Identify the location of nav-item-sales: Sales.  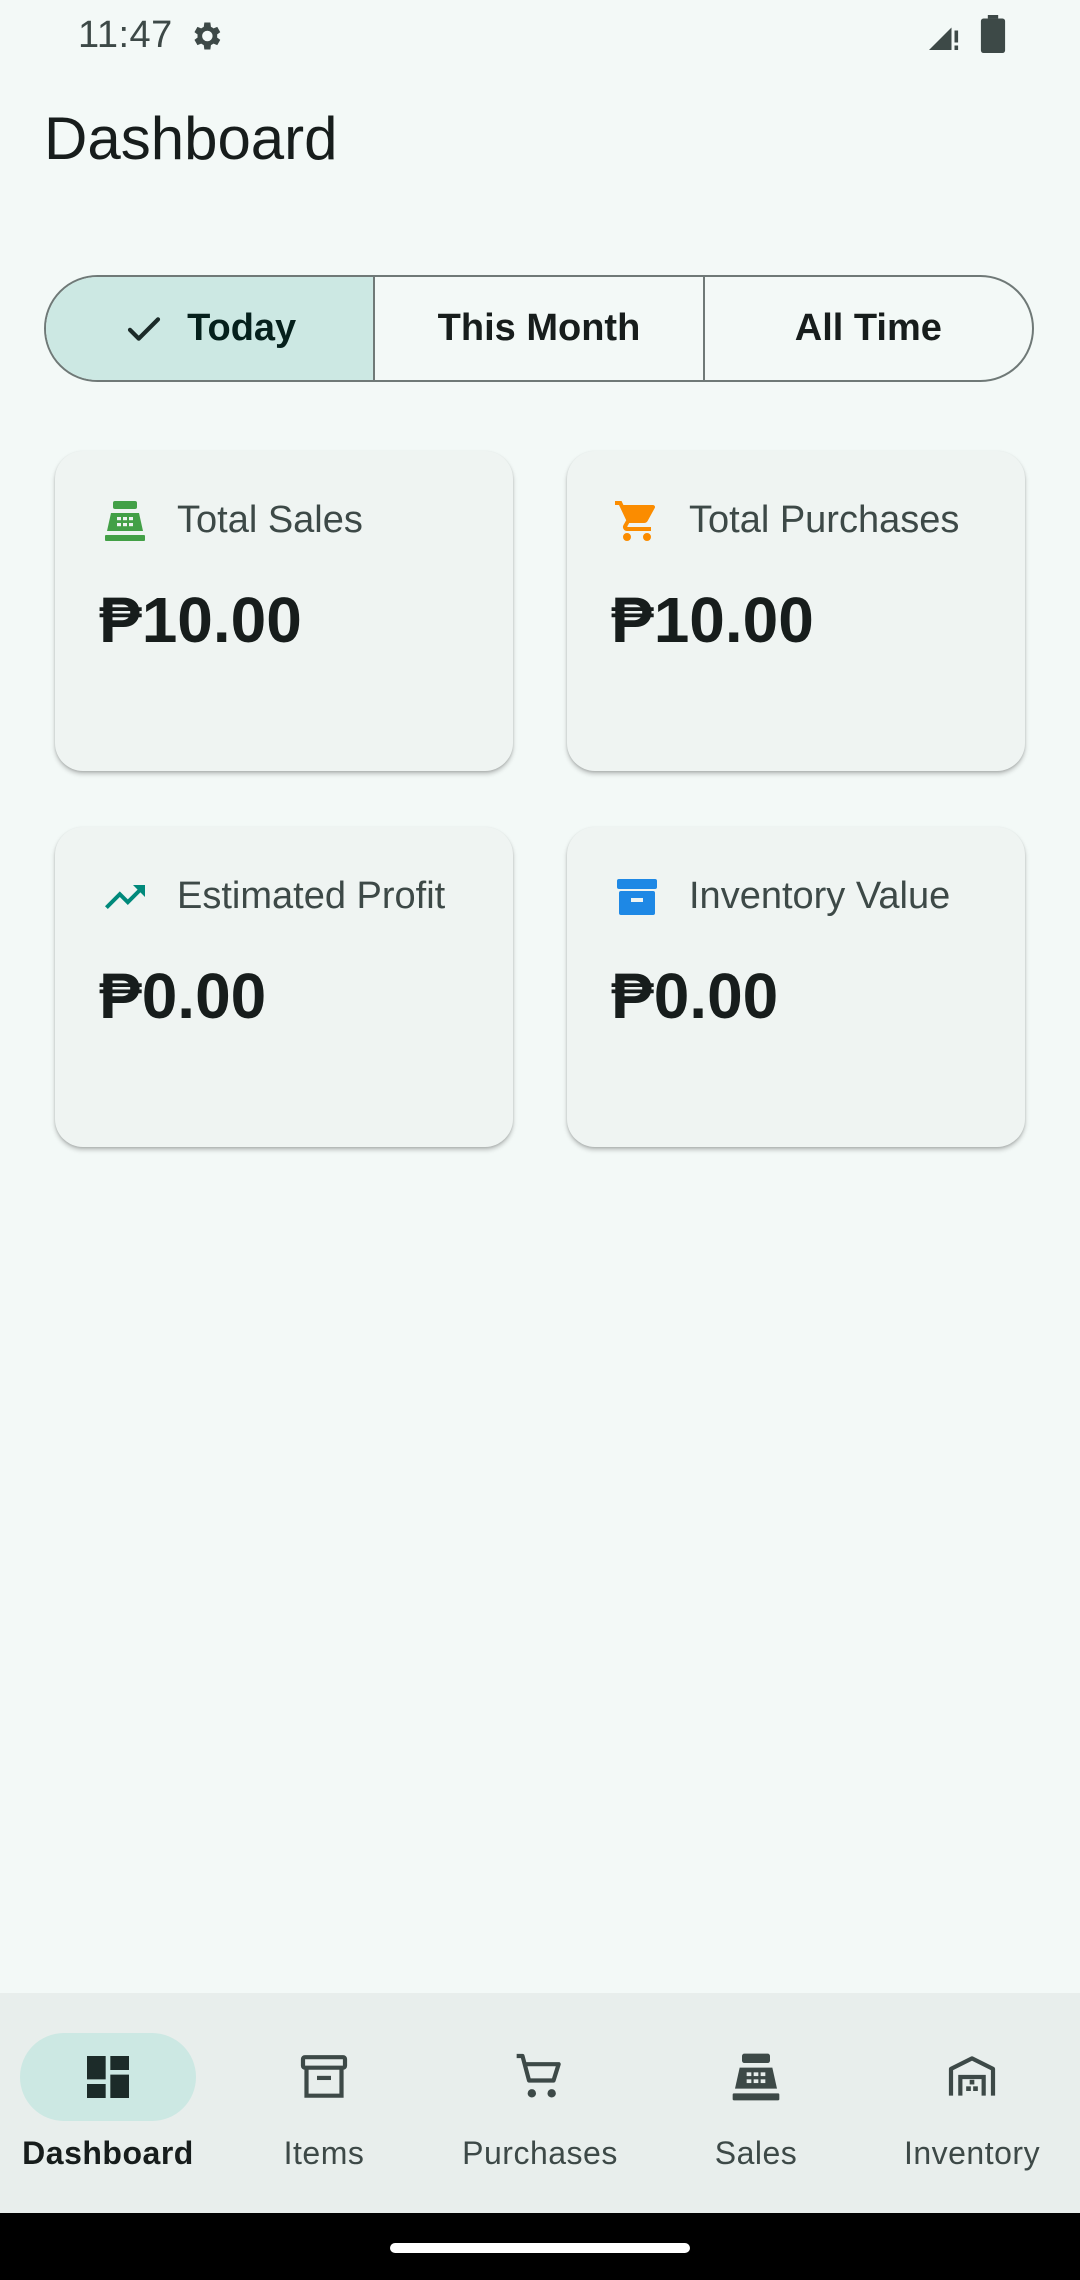
(756, 2103).